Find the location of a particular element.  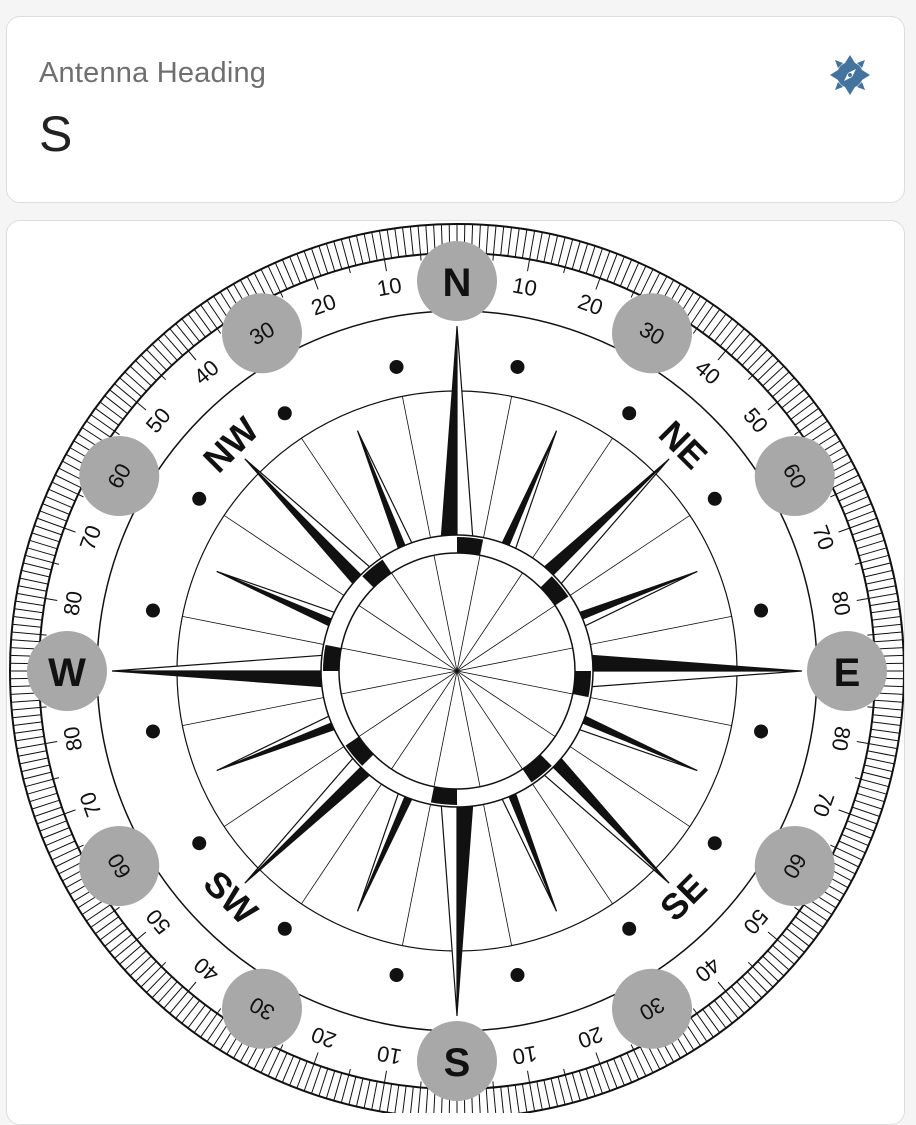

cardinal-label-w: W is located at coordinates (67, 673).